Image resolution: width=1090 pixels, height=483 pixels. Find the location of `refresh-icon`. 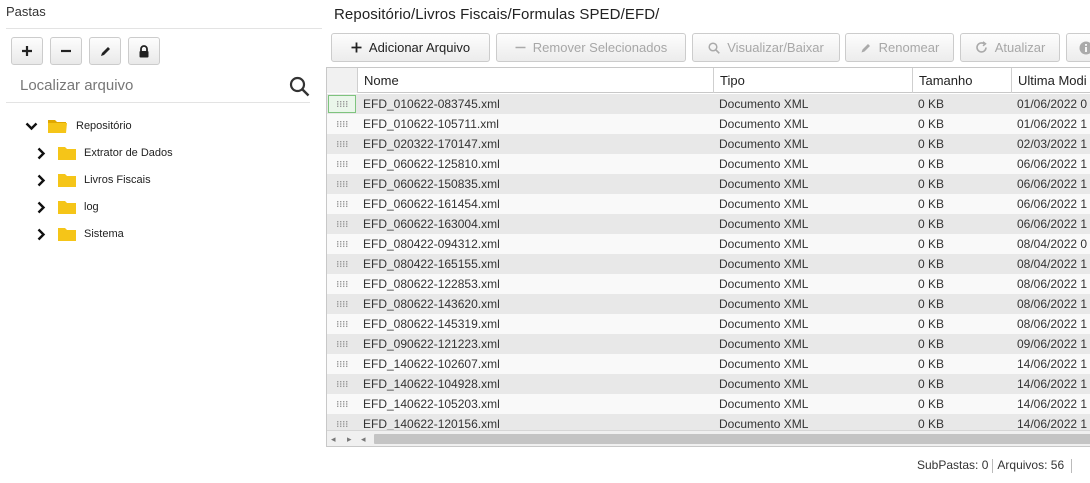

refresh-icon is located at coordinates (981, 47).